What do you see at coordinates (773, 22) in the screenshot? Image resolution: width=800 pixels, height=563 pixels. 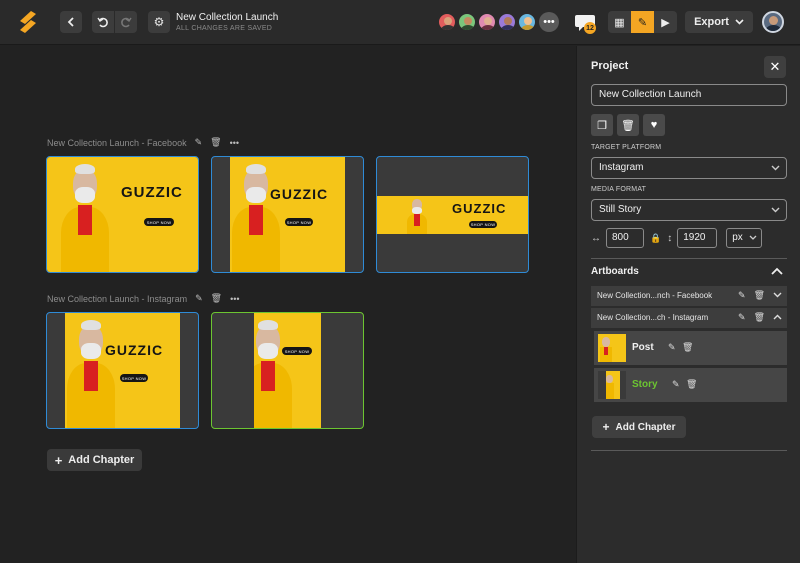 I see `user-avatar` at bounding box center [773, 22].